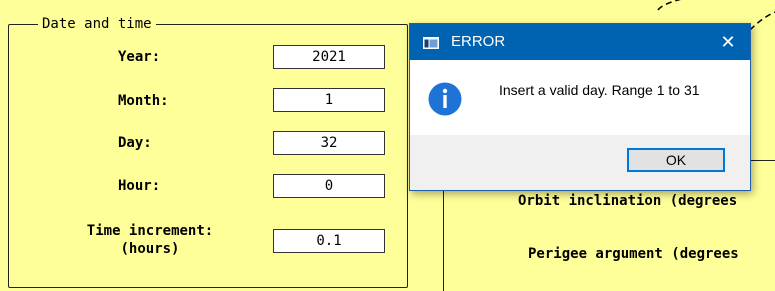 Image resolution: width=775 pixels, height=291 pixels. Describe the element at coordinates (728, 42) in the screenshot. I see `close-icon: ✕` at that location.